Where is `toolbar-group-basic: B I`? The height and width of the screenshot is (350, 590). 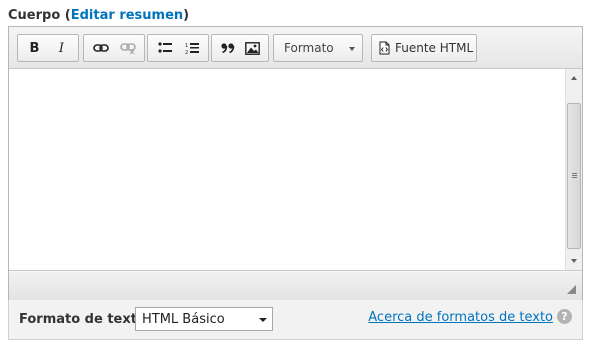 toolbar-group-basic: B I is located at coordinates (48, 48).